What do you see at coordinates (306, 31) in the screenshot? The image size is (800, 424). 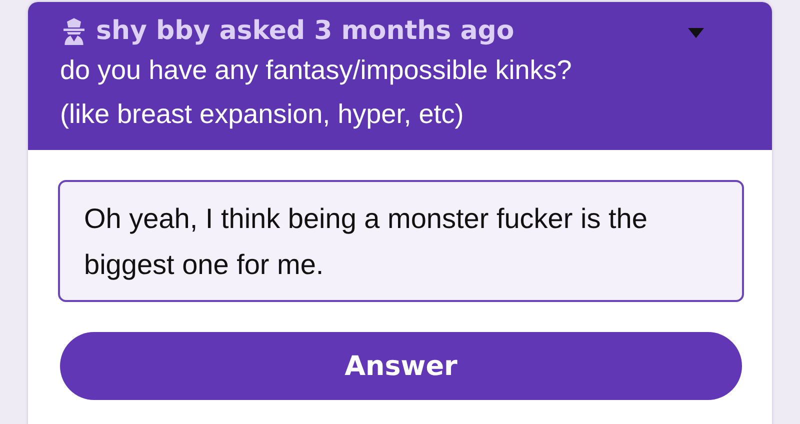 I see `asker-label: shy bby asked 3 months ago` at bounding box center [306, 31].